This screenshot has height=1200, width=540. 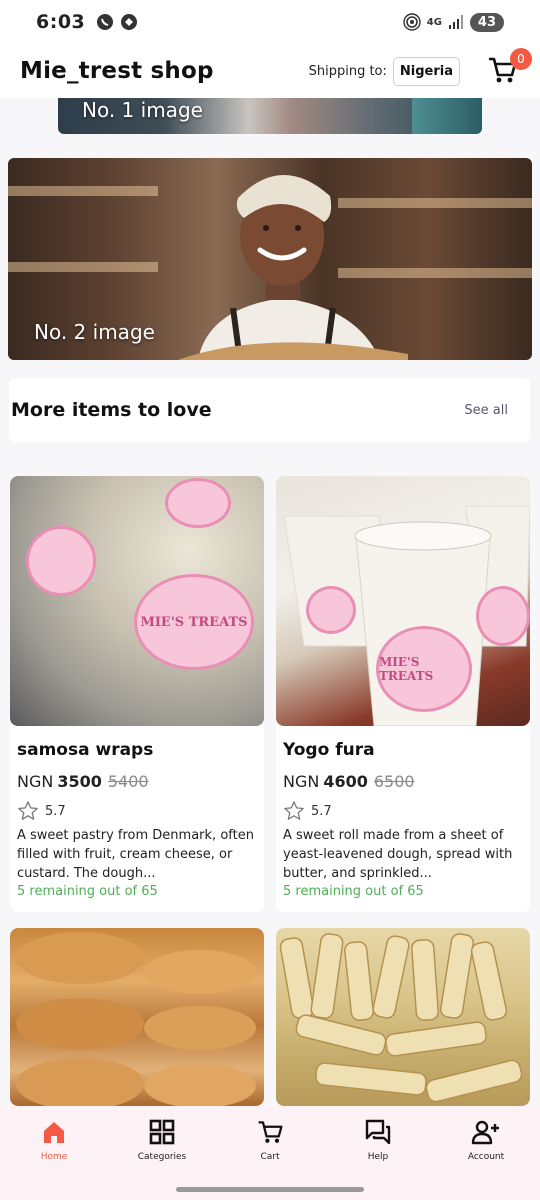 I want to click on promo-banner-1: No. 1 image, so click(x=270, y=116).